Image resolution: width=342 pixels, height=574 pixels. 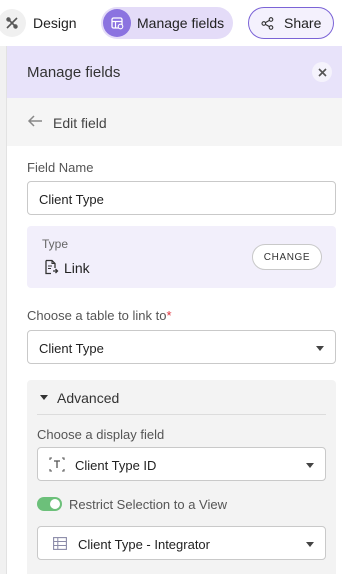 What do you see at coordinates (169, 315) in the screenshot?
I see `required-mark: *` at bounding box center [169, 315].